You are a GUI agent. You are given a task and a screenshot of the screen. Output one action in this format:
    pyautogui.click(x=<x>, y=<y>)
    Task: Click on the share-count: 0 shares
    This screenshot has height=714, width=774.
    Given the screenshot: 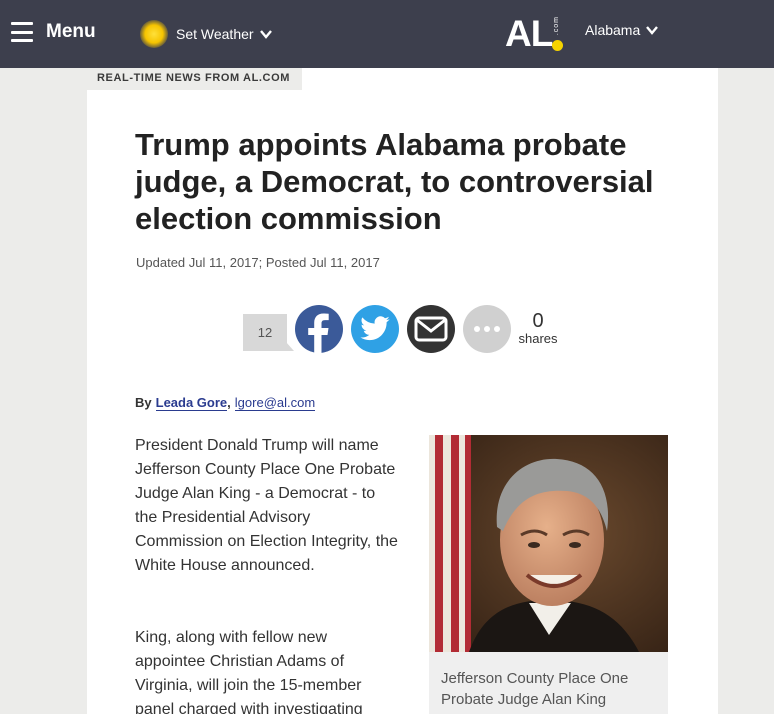 What is the action you would take?
    pyautogui.click(x=538, y=328)
    